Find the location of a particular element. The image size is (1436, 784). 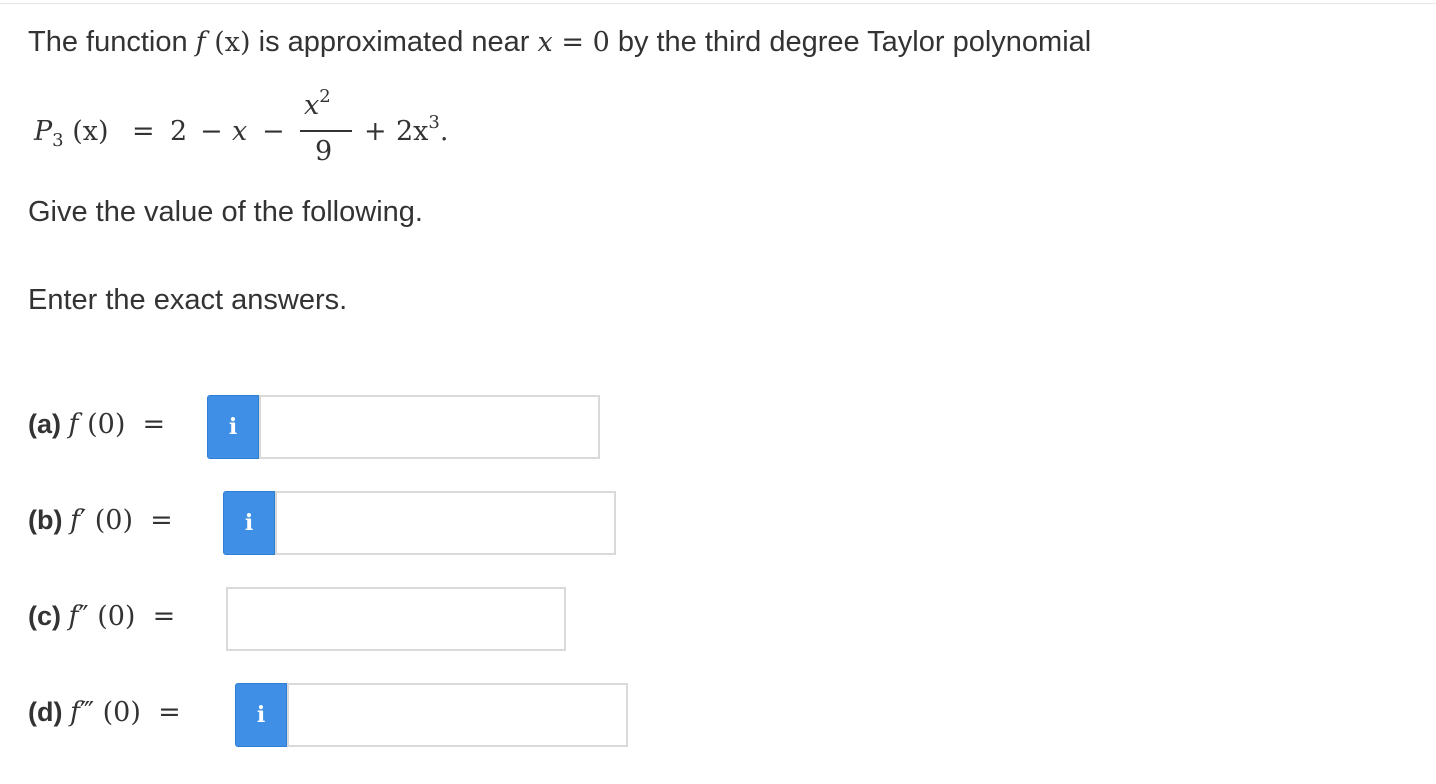

answer-label-a: (a) f (0) = is located at coordinates (97, 424).